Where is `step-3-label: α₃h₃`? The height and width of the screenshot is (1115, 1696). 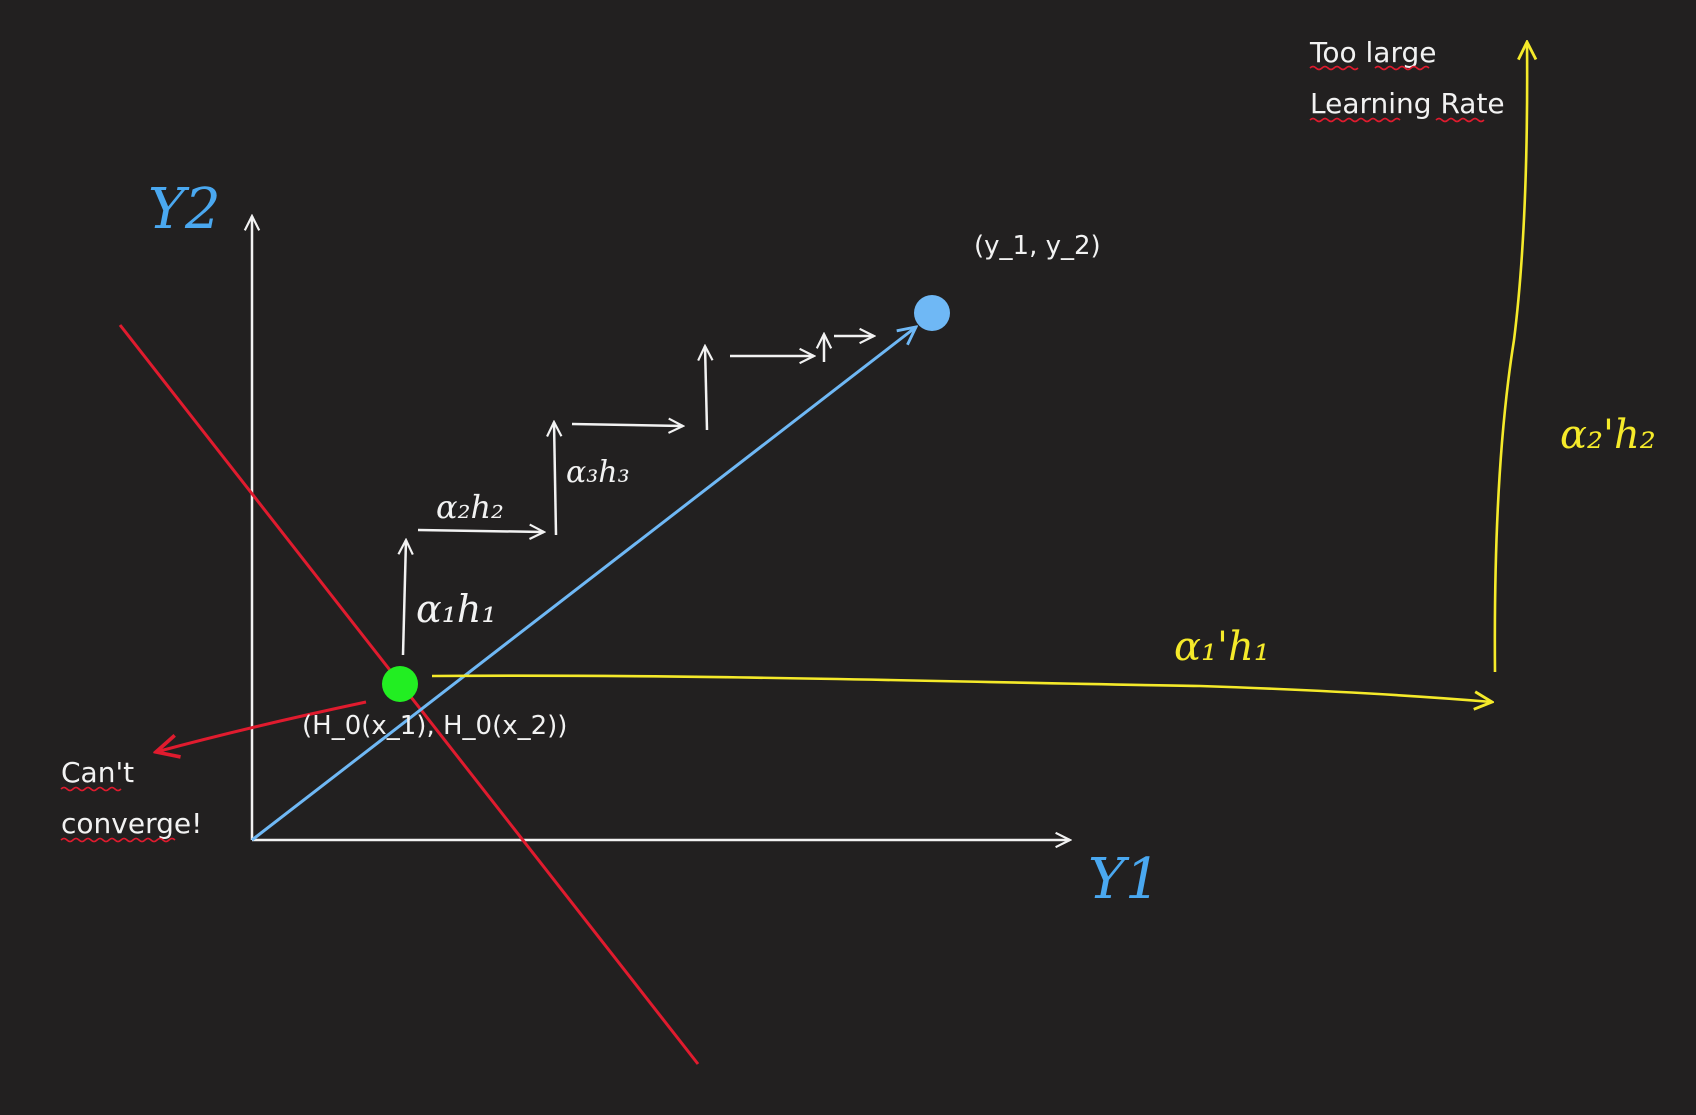
step-3-label: α₃h₃ is located at coordinates (598, 472).